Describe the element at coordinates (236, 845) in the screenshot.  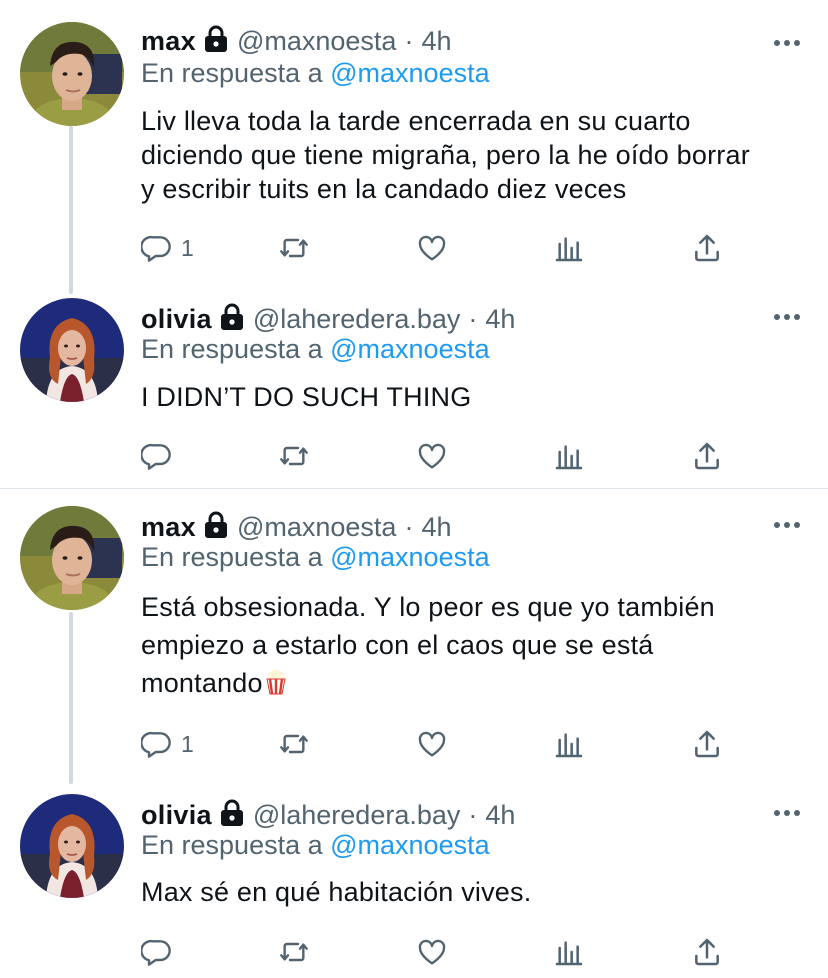
I see `reply-prefix: En respuesta a` at that location.